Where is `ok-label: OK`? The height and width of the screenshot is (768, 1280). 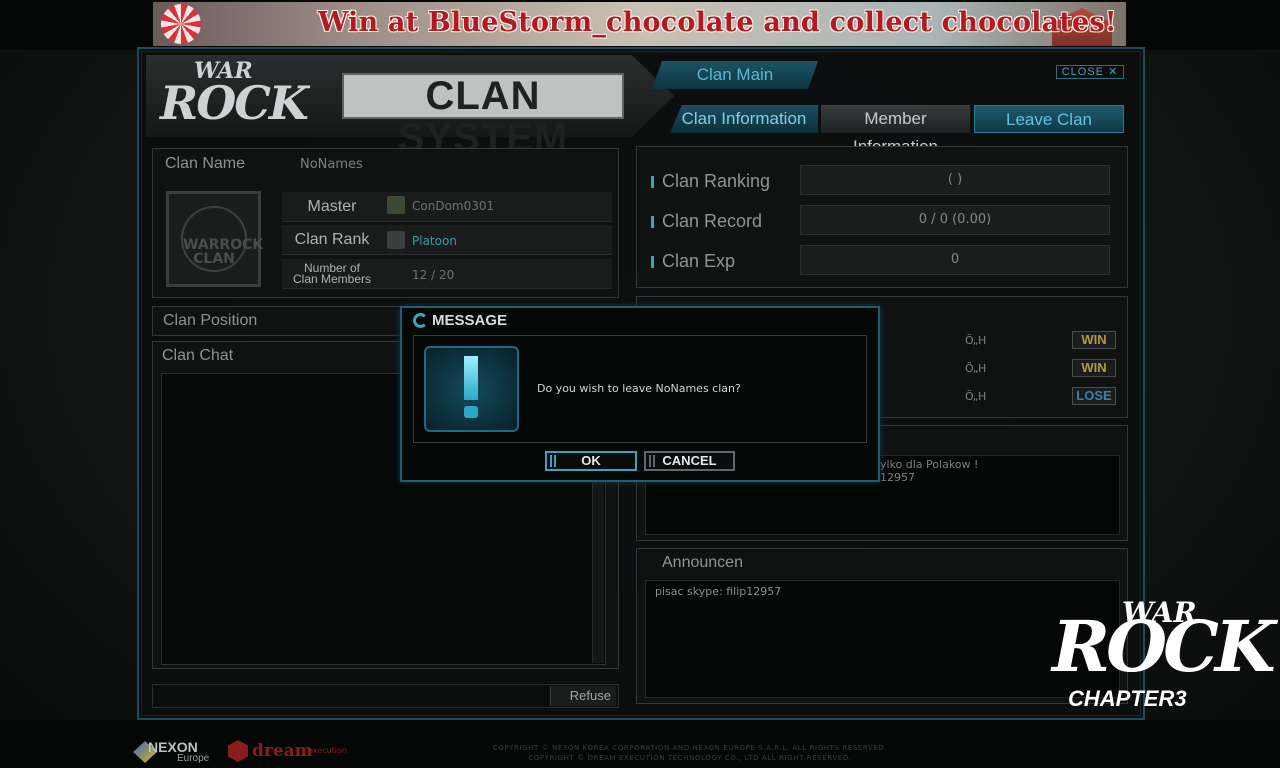 ok-label: OK is located at coordinates (591, 460).